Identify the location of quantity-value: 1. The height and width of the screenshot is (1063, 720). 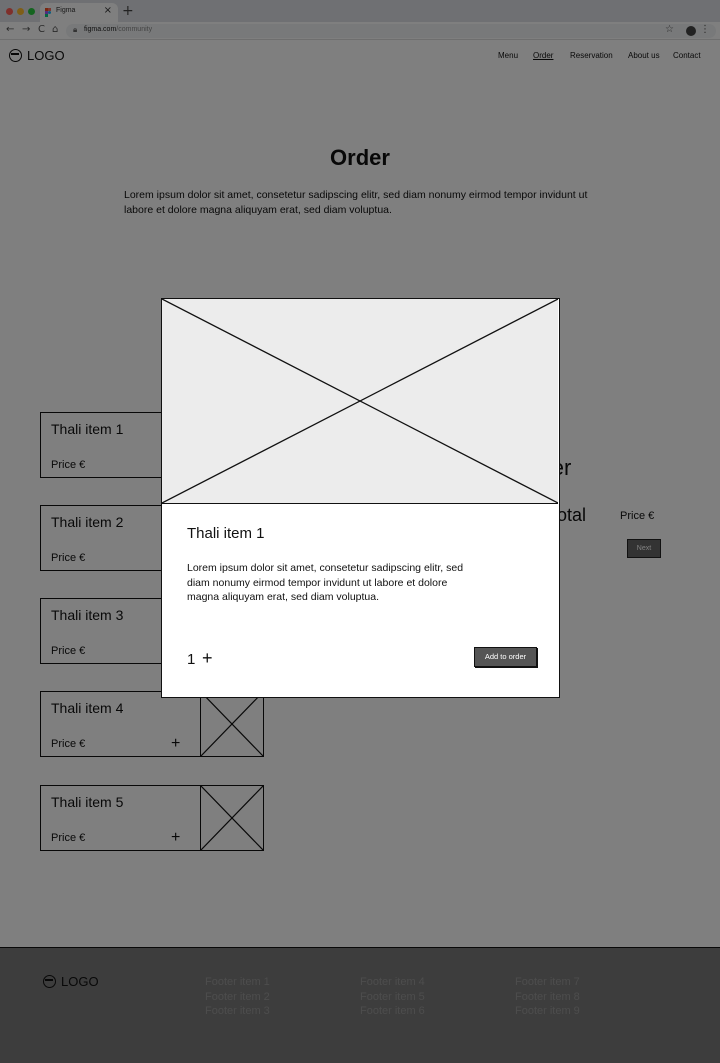
(191, 659).